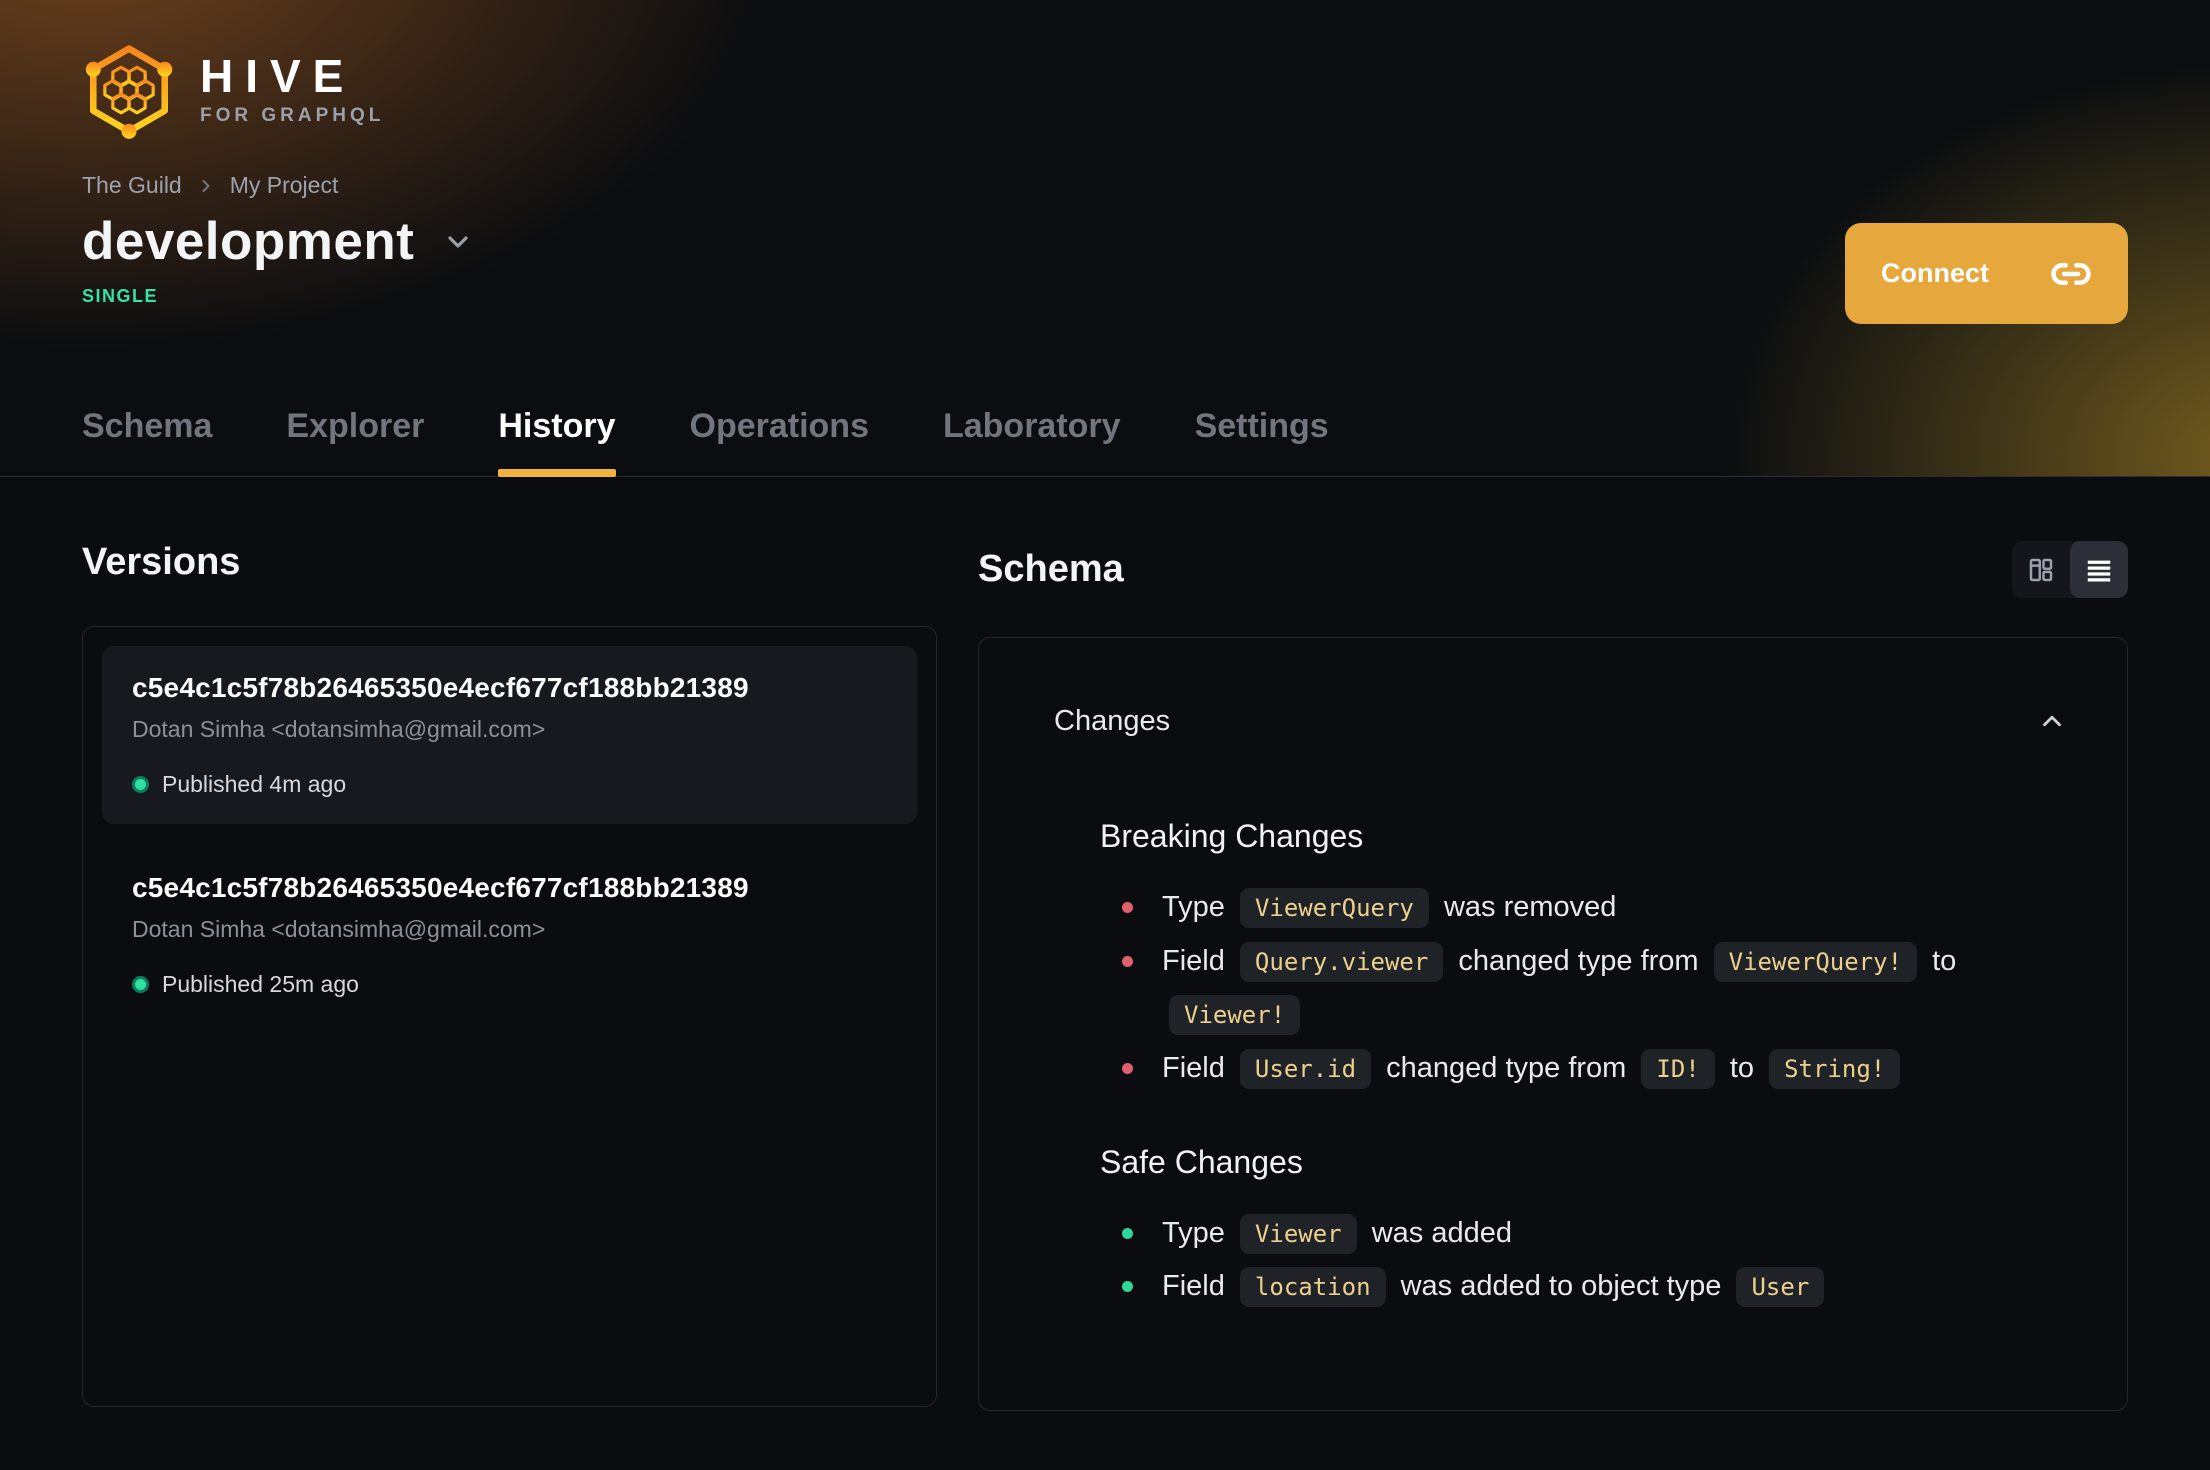 This screenshot has height=1470, width=2210. What do you see at coordinates (1815, 961) in the screenshot?
I see `change-code: ViewerQuery!` at bounding box center [1815, 961].